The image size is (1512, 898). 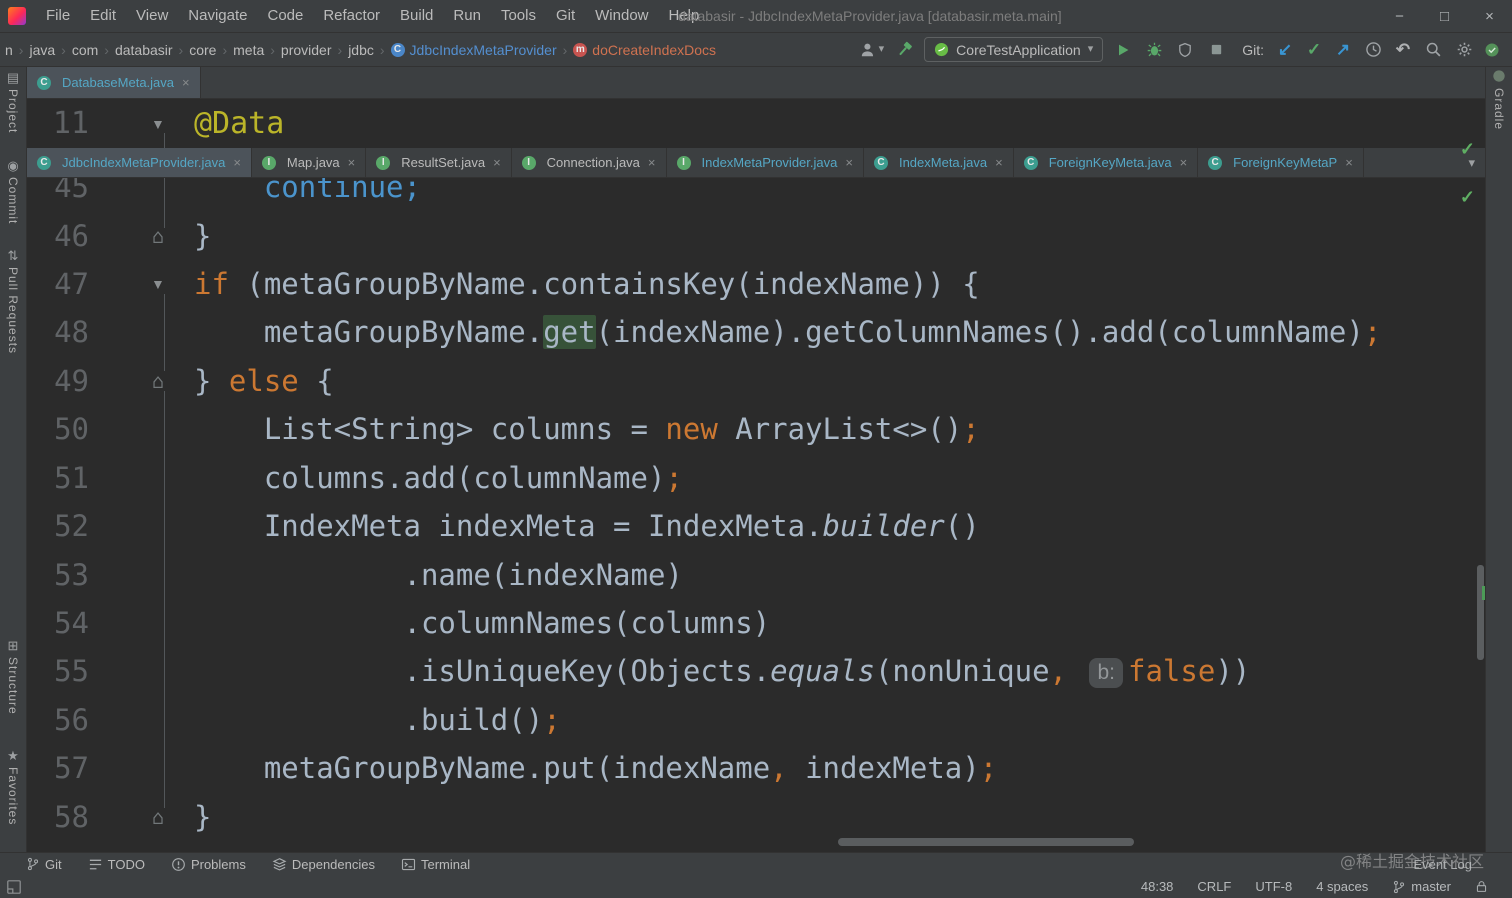 I want to click on push-button: ↗, so click(x=1343, y=50).